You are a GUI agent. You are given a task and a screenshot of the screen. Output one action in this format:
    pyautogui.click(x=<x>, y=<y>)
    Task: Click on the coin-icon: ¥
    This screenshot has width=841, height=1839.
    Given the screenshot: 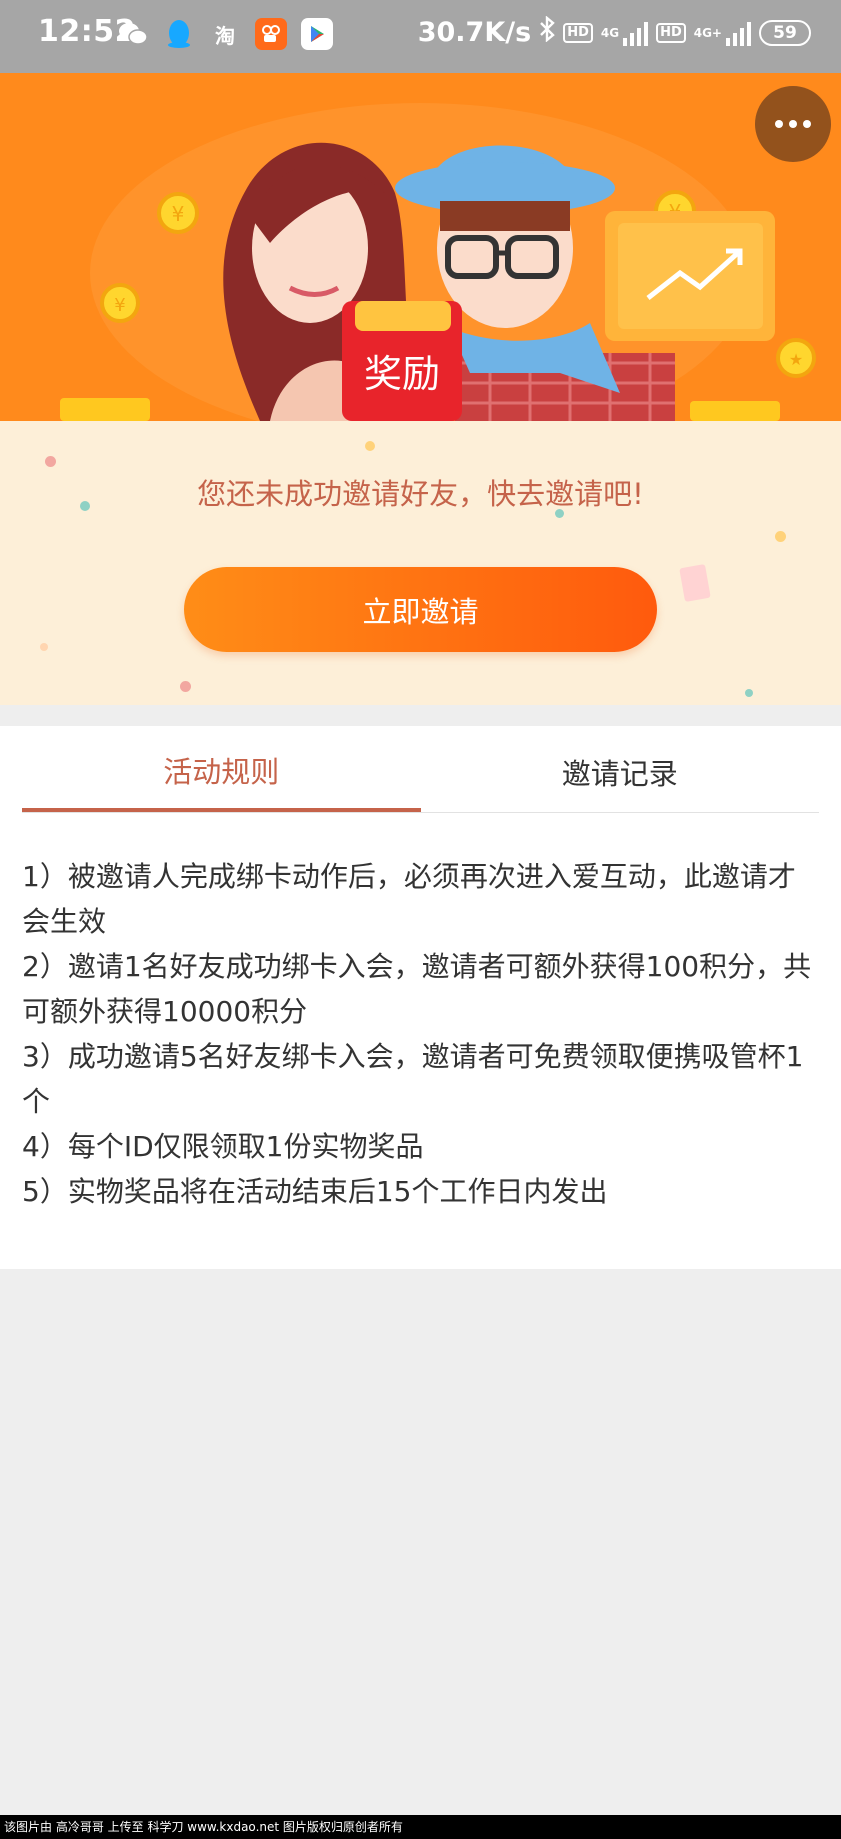 What is the action you would take?
    pyautogui.click(x=178, y=213)
    